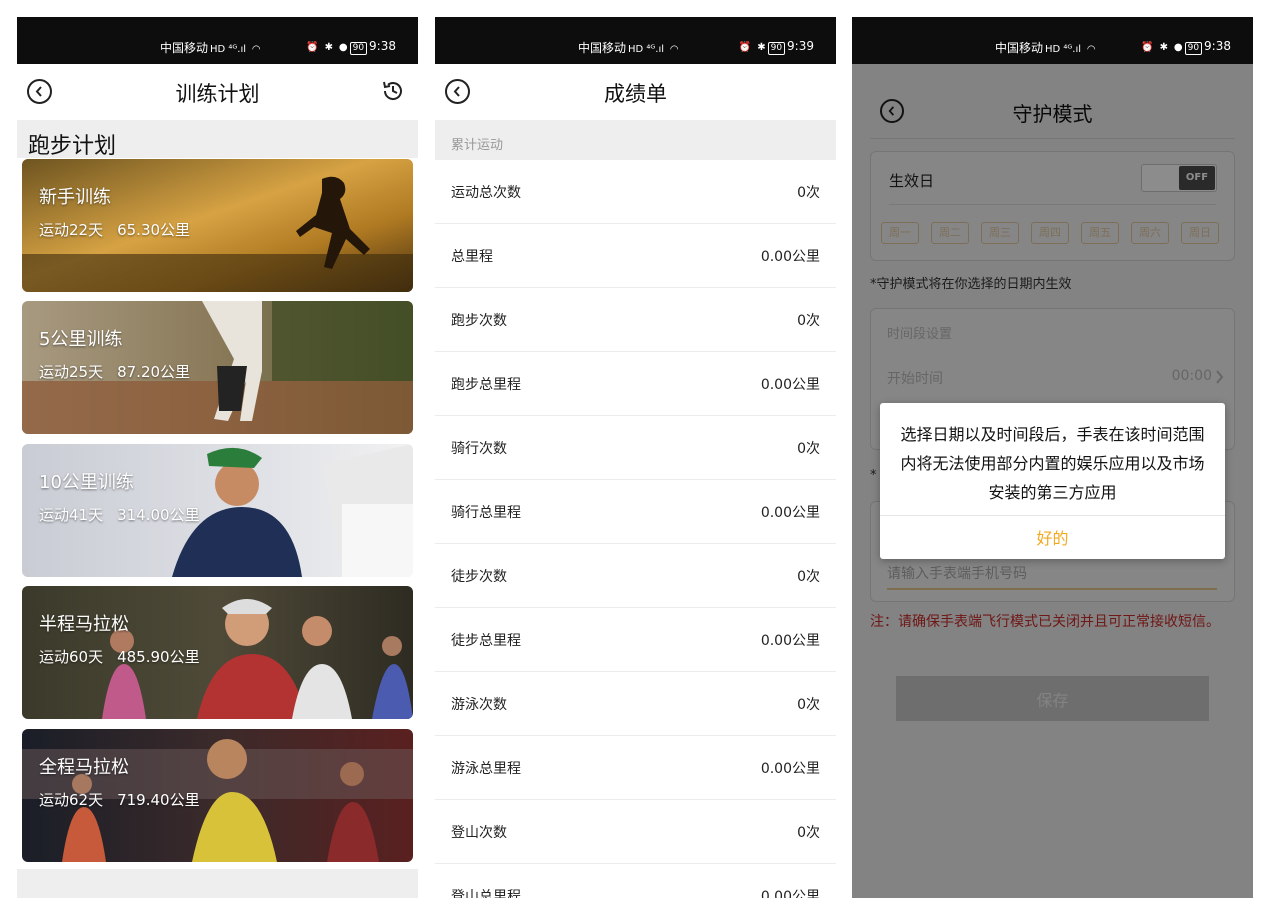 The image size is (1269, 915). I want to click on page-title: 训练计划, so click(217, 94).